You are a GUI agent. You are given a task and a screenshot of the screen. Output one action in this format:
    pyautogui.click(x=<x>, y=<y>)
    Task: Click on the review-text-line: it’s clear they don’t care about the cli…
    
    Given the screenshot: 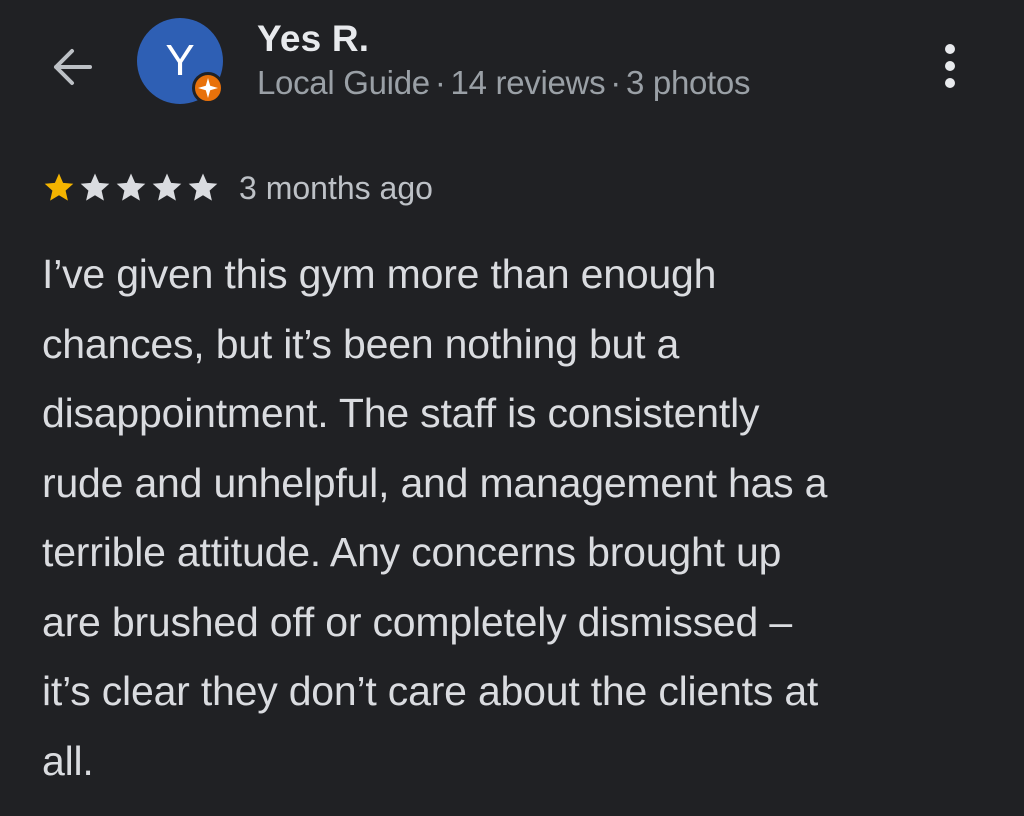 What is the action you would take?
    pyautogui.click(x=430, y=691)
    